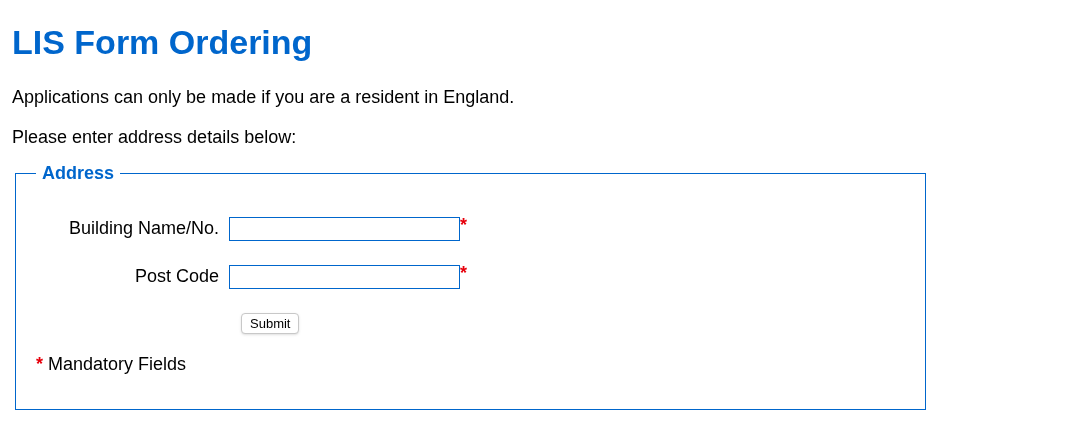 The image size is (1080, 431). What do you see at coordinates (263, 97) in the screenshot?
I see `intro-text: Applications can only be made if you are a resident in England.` at bounding box center [263, 97].